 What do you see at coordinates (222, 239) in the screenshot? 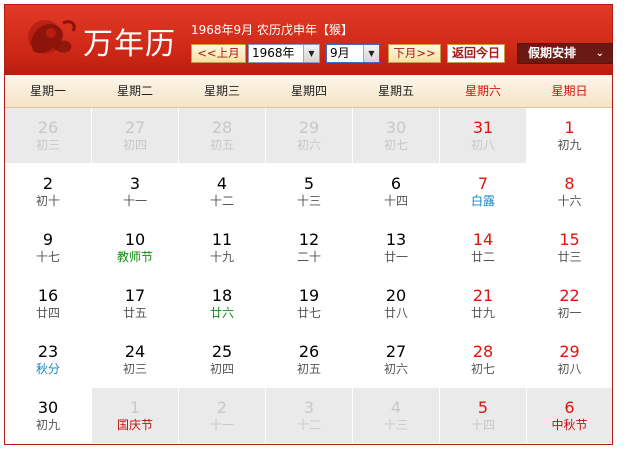
I see `day-number: 11` at bounding box center [222, 239].